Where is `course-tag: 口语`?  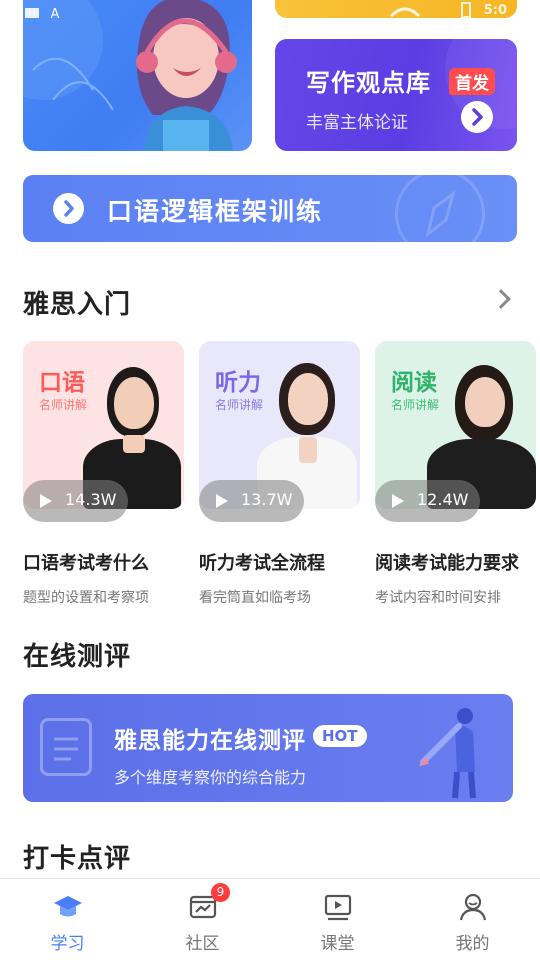 course-tag: 口语 is located at coordinates (62, 383).